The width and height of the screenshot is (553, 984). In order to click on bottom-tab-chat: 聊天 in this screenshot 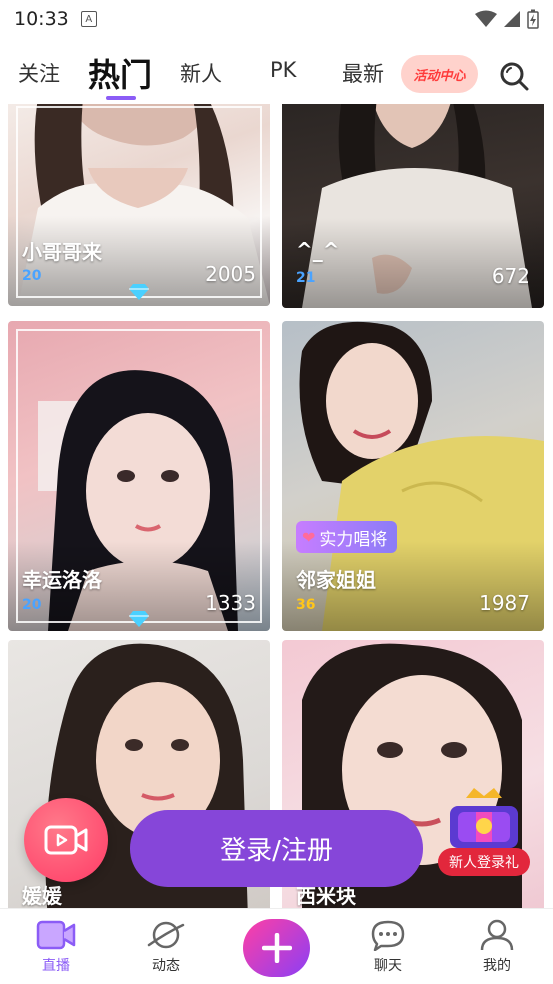, I will do `click(388, 947)`.